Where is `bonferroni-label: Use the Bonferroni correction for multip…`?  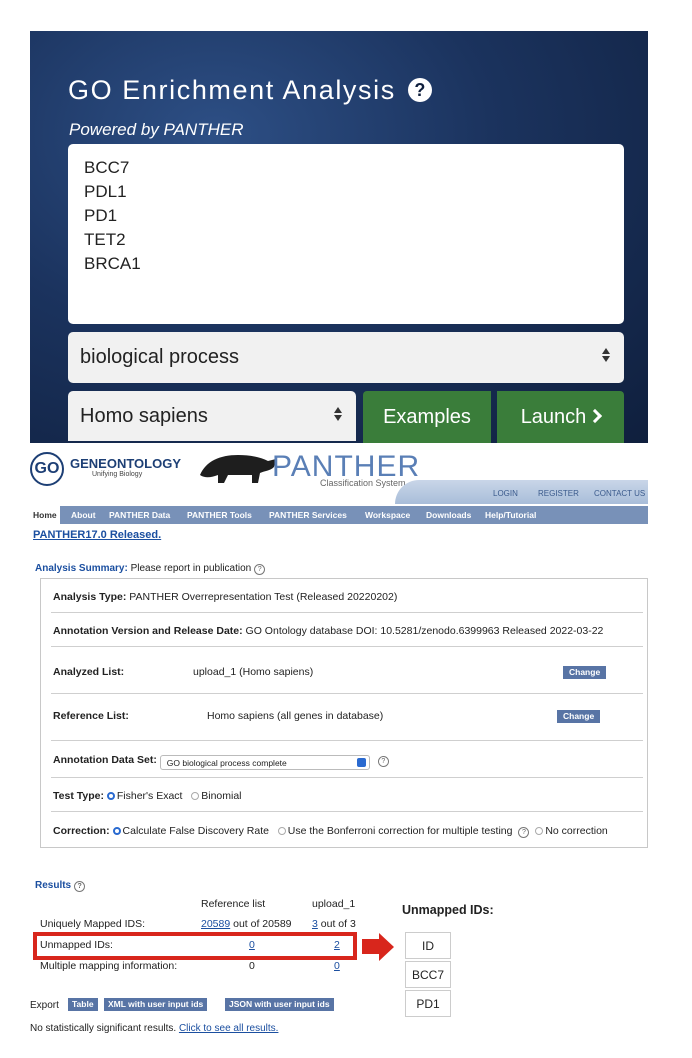
bonferroni-label: Use the Bonferroni correction for multip… is located at coordinates (400, 831).